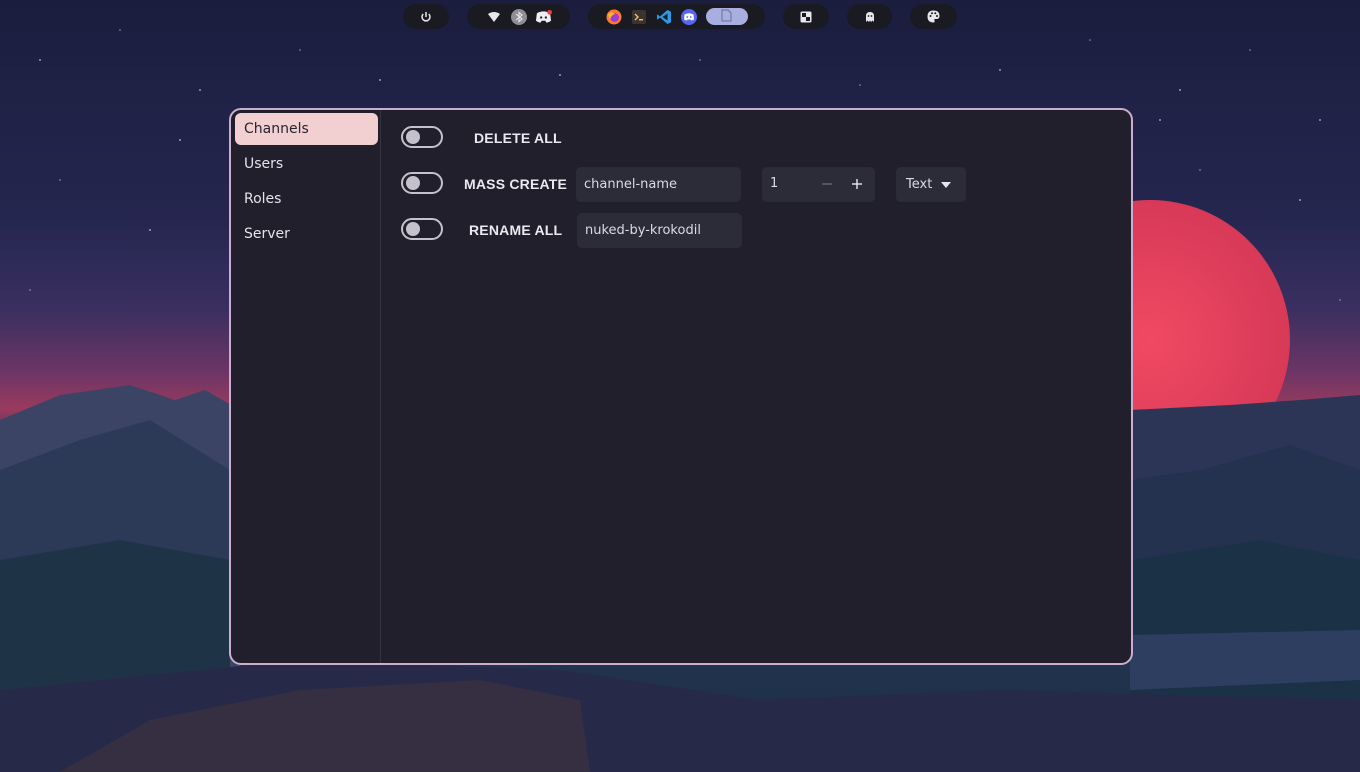 The width and height of the screenshot is (1360, 772). I want to click on chevron-down-icon, so click(946, 184).